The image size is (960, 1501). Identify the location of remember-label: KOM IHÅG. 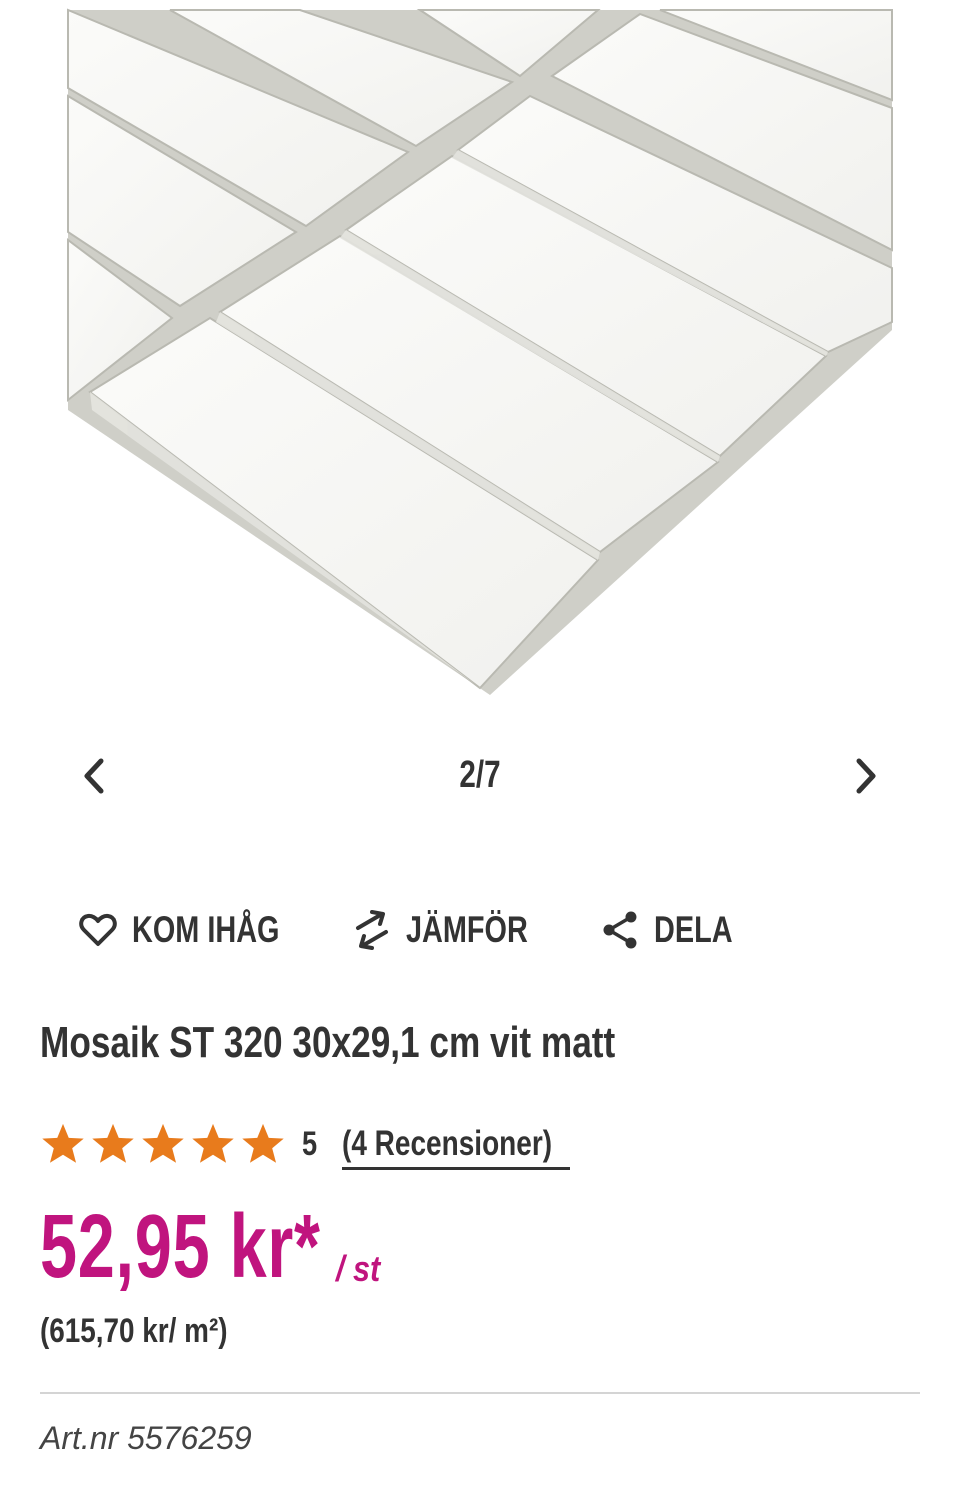
(206, 929).